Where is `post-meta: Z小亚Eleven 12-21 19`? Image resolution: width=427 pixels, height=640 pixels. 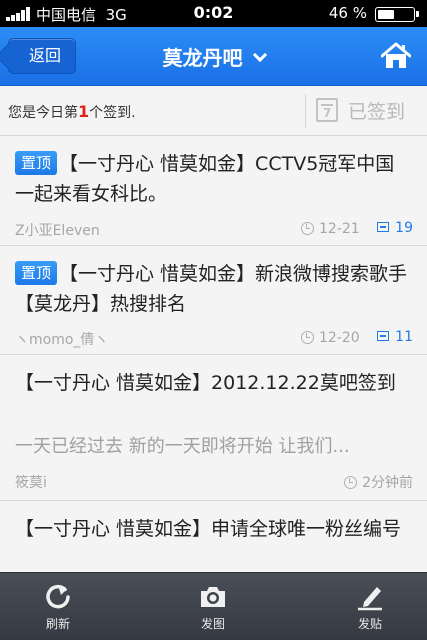 post-meta: Z小亚Eleven 12-21 19 is located at coordinates (214, 229).